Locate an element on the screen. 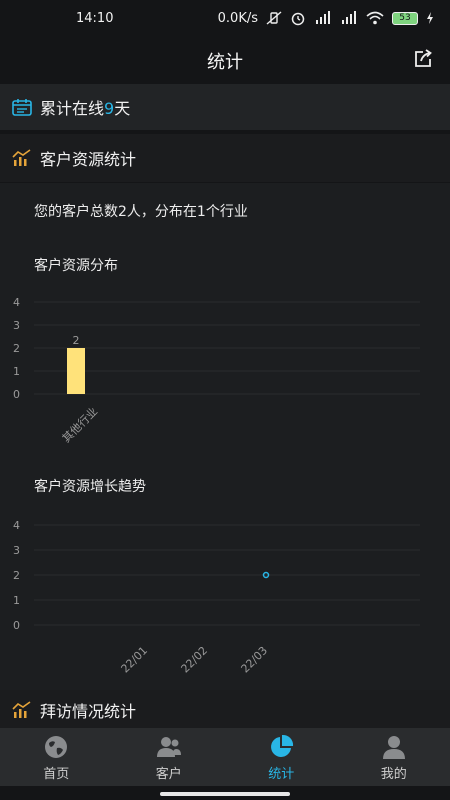  pie-chart-icon is located at coordinates (282, 745).